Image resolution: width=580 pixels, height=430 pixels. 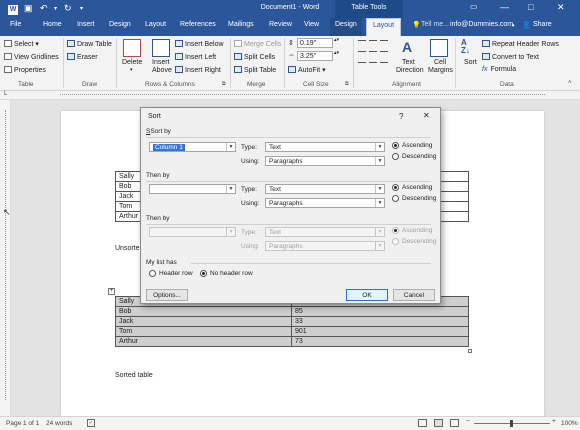 What do you see at coordinates (44, 8) in the screenshot?
I see `undo-icon: ↶` at bounding box center [44, 8].